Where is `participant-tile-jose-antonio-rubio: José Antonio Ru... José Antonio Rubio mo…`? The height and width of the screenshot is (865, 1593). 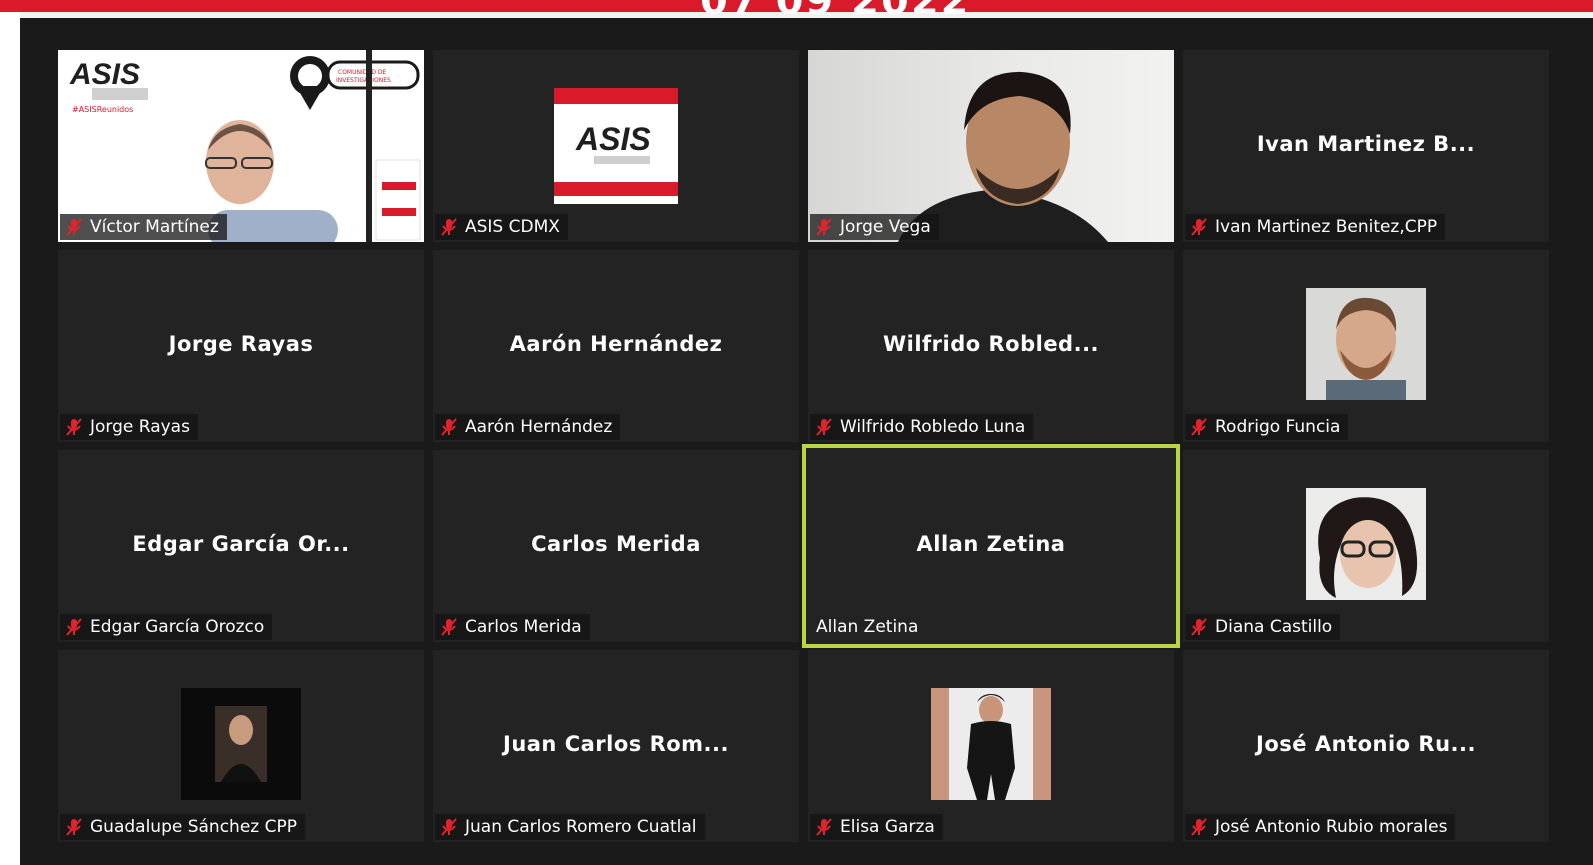
participant-tile-jose-antonio-rubio: José Antonio Ru... José Antonio Rubio mo… is located at coordinates (1366, 746).